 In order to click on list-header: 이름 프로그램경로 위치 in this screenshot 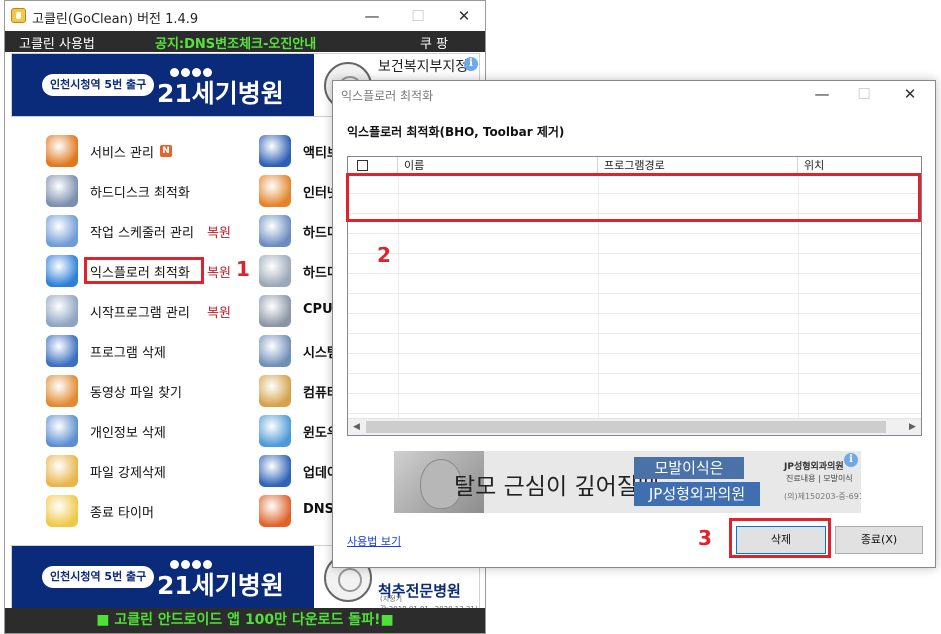, I will do `click(634, 165)`.